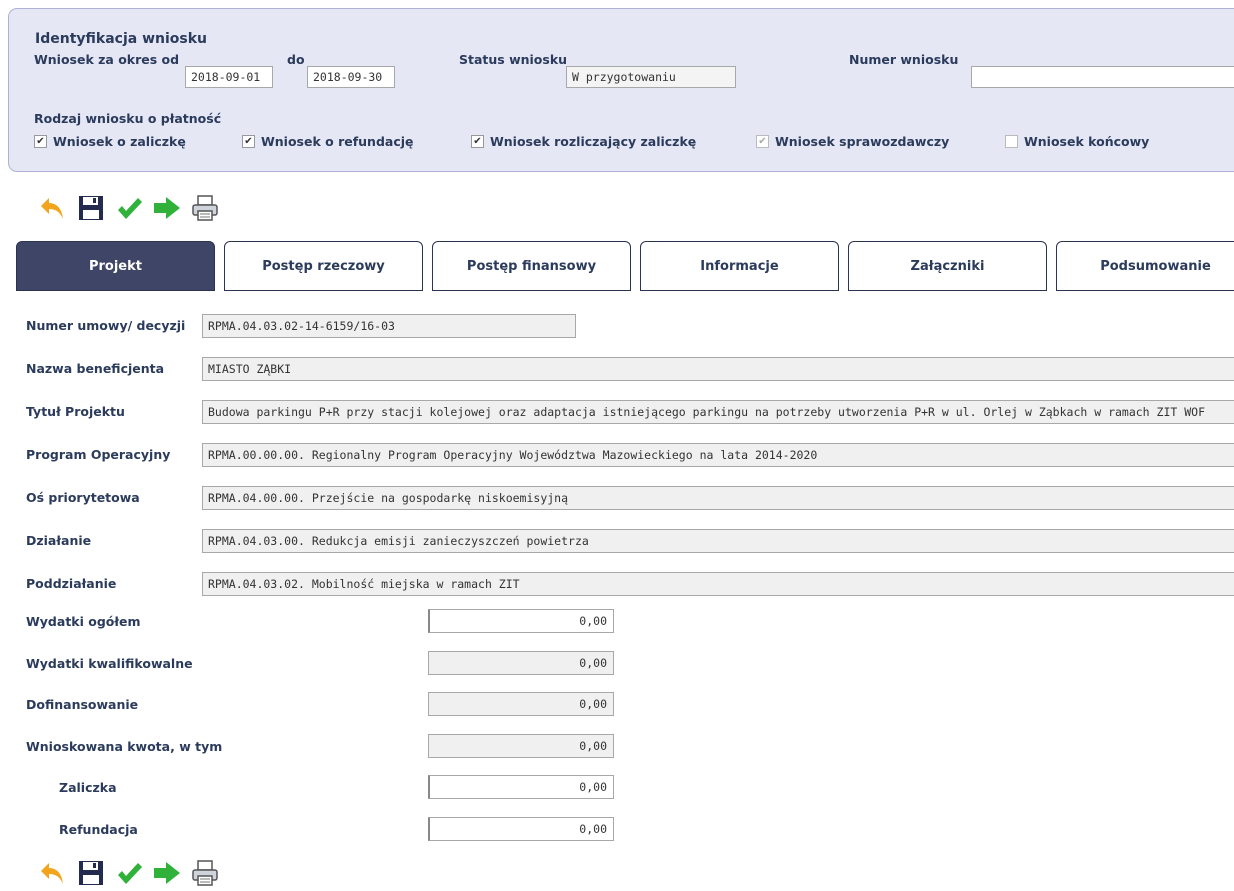  I want to click on number-field, so click(1102, 77).